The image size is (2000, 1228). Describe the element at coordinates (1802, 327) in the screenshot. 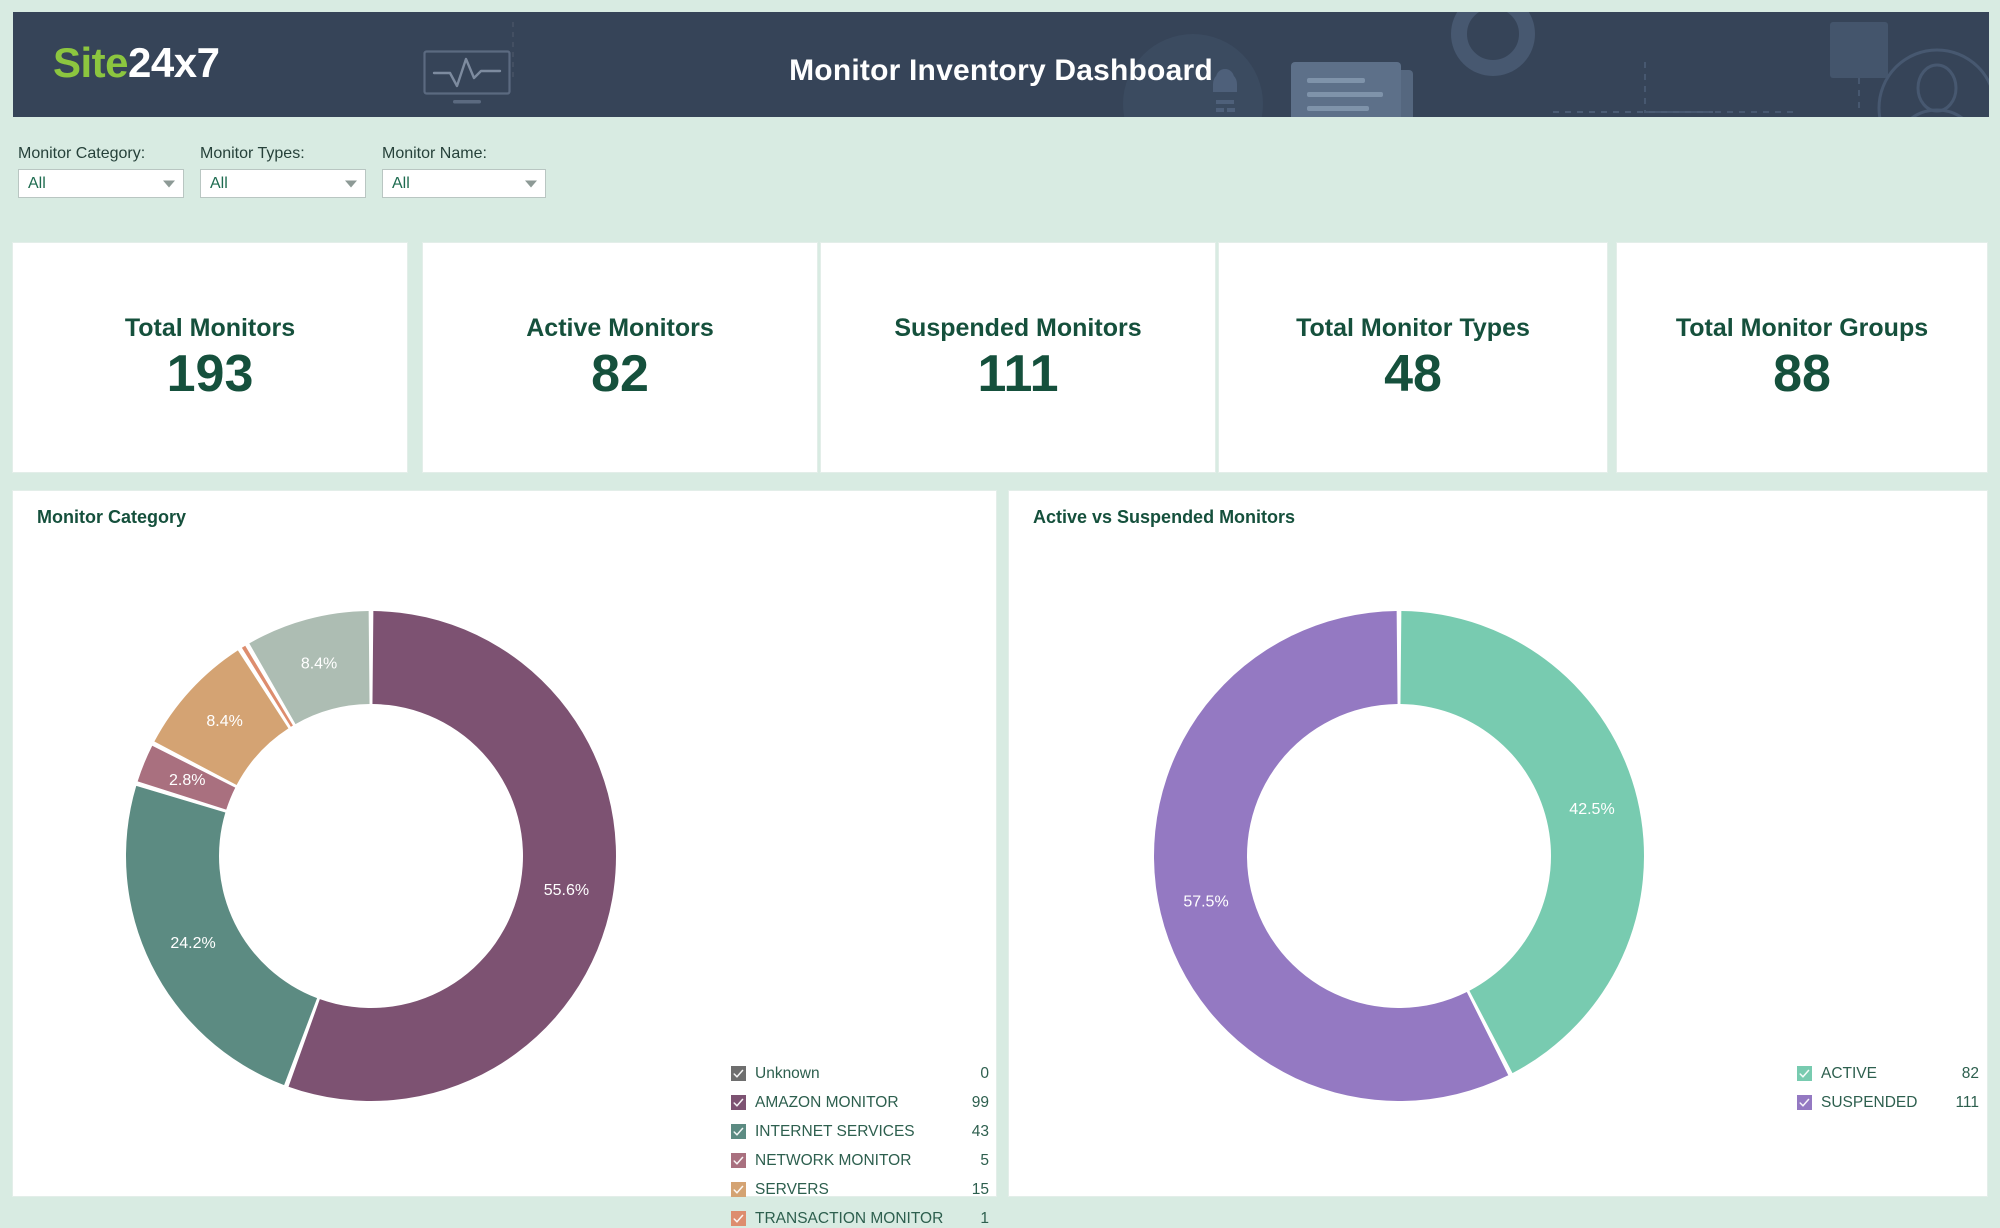

I see `kpi-title: Total Monitor Groups` at that location.